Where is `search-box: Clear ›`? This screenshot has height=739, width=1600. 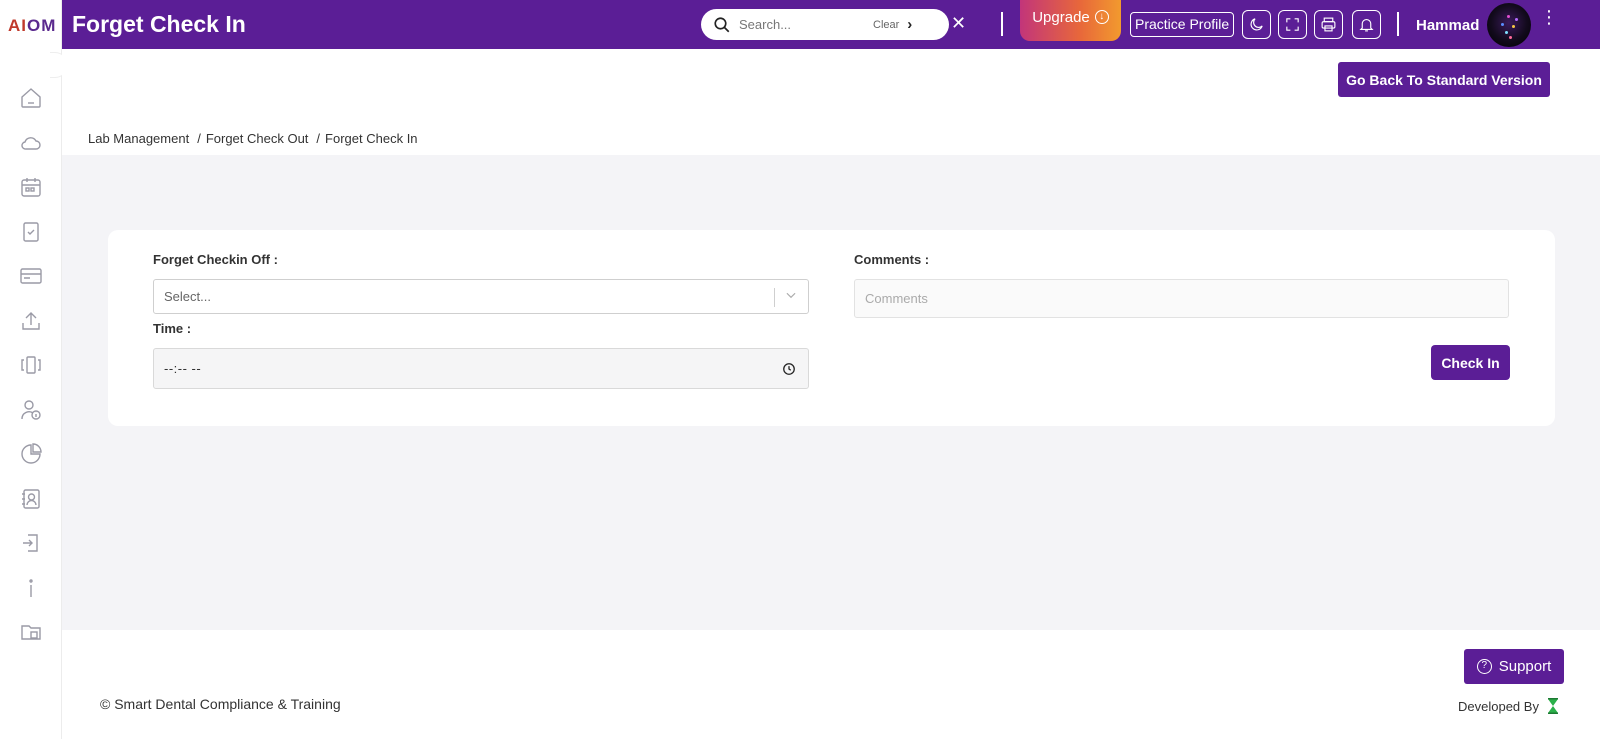
search-box: Clear › is located at coordinates (825, 24).